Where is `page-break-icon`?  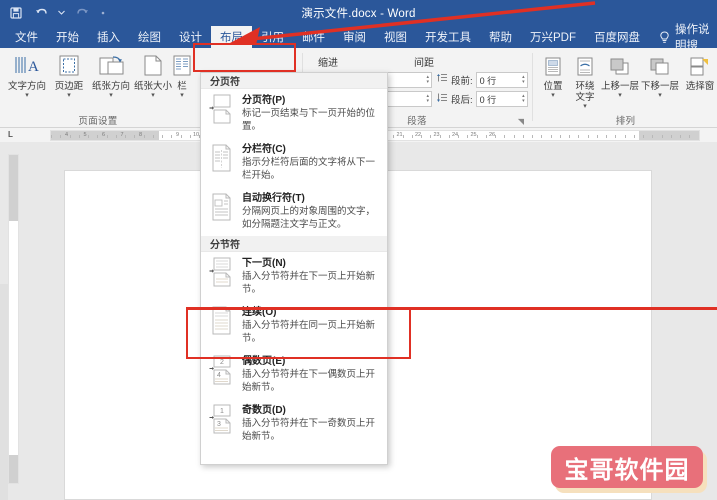 page-break-icon is located at coordinates (222, 109).